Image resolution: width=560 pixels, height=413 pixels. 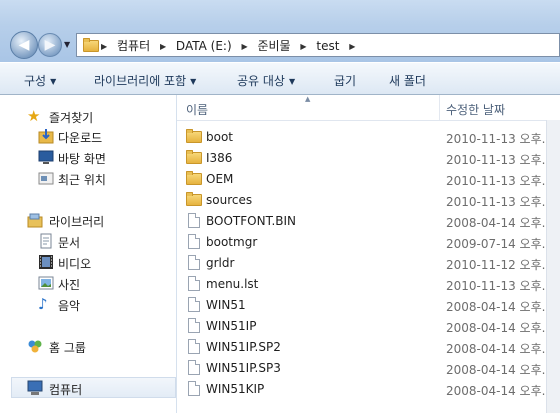 I want to click on nav-pictures: 사진, so click(x=88, y=283).